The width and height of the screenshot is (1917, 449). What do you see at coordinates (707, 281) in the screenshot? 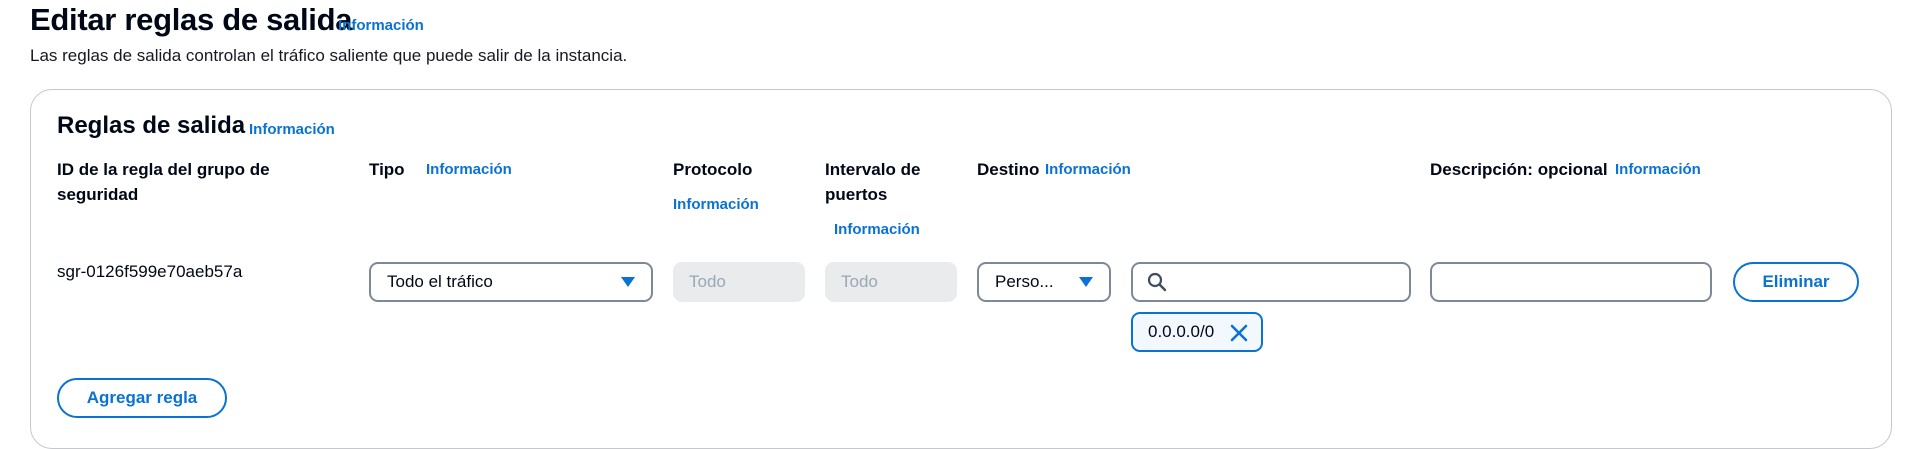
I see `protocol-value: Todo` at bounding box center [707, 281].